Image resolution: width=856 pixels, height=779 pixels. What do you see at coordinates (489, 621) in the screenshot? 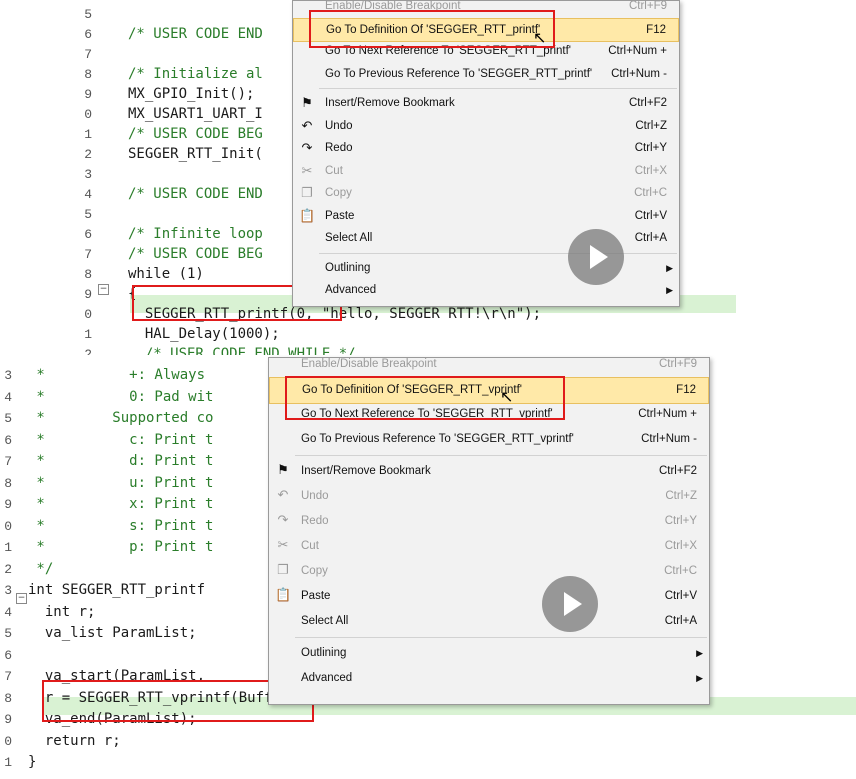
I see `menu-item-select-all: Select All Ctrl+A` at bounding box center [489, 621].